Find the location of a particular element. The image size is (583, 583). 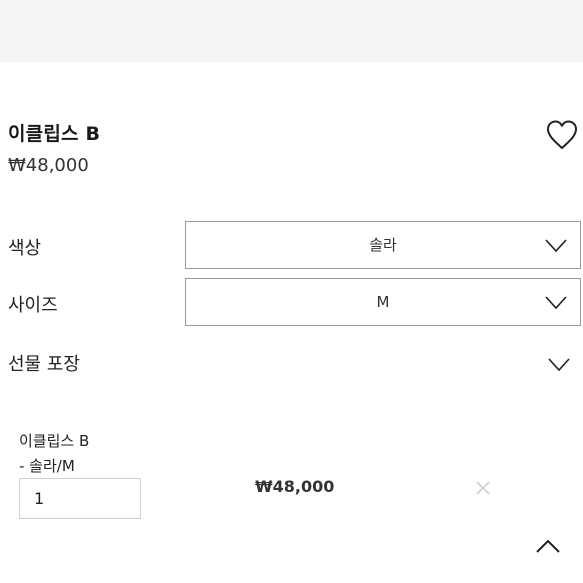

size-option-label: 사이즈 is located at coordinates (33, 305).